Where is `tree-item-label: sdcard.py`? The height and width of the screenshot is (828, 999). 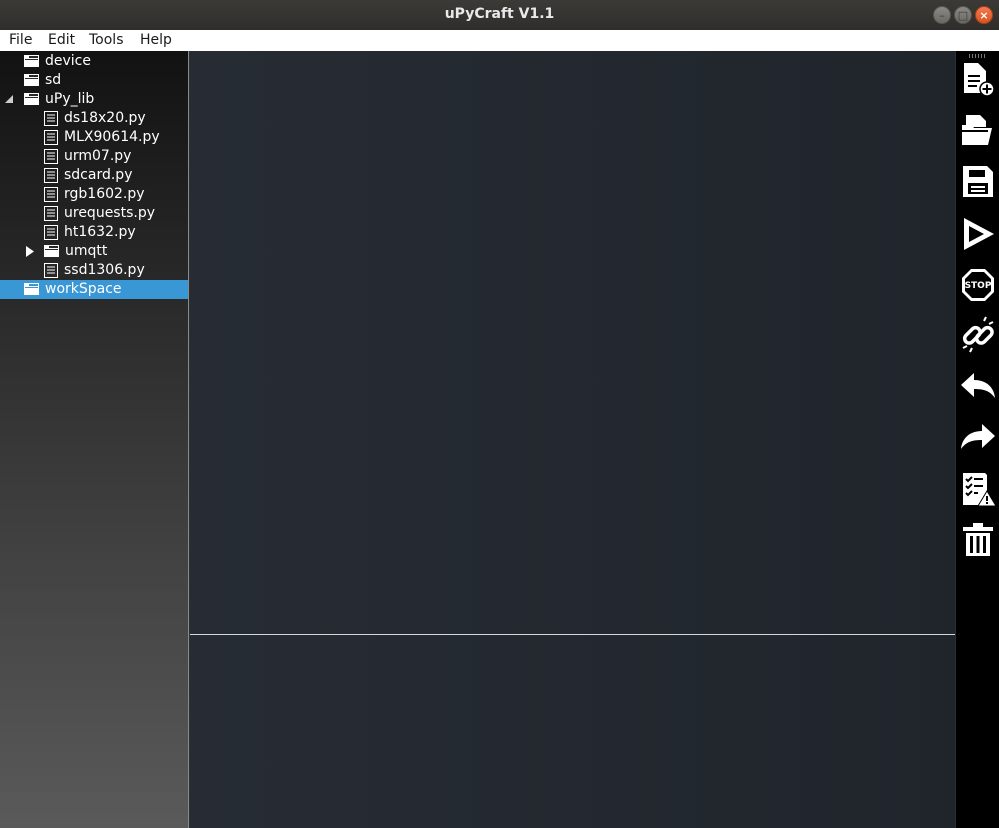
tree-item-label: sdcard.py is located at coordinates (98, 175).